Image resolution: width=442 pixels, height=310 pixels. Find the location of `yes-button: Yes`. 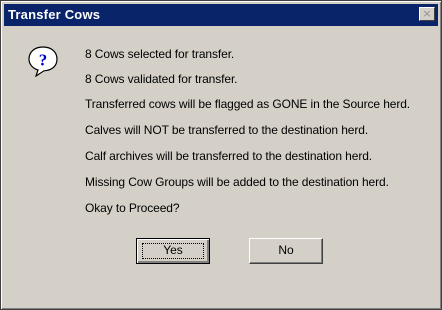

yes-button: Yes is located at coordinates (173, 251).